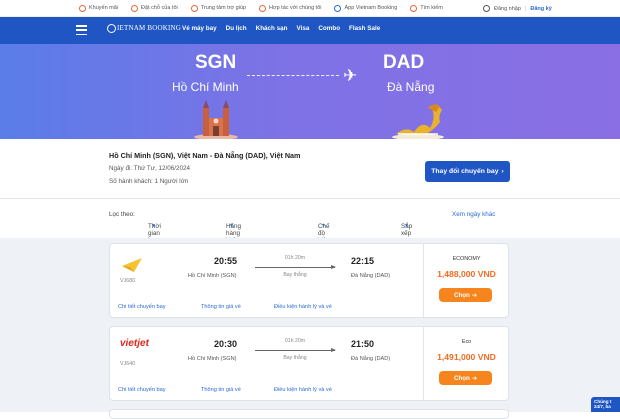  Describe the element at coordinates (104, 8) in the screenshot. I see `topbar-promo-label: Khuyến mãi` at that location.